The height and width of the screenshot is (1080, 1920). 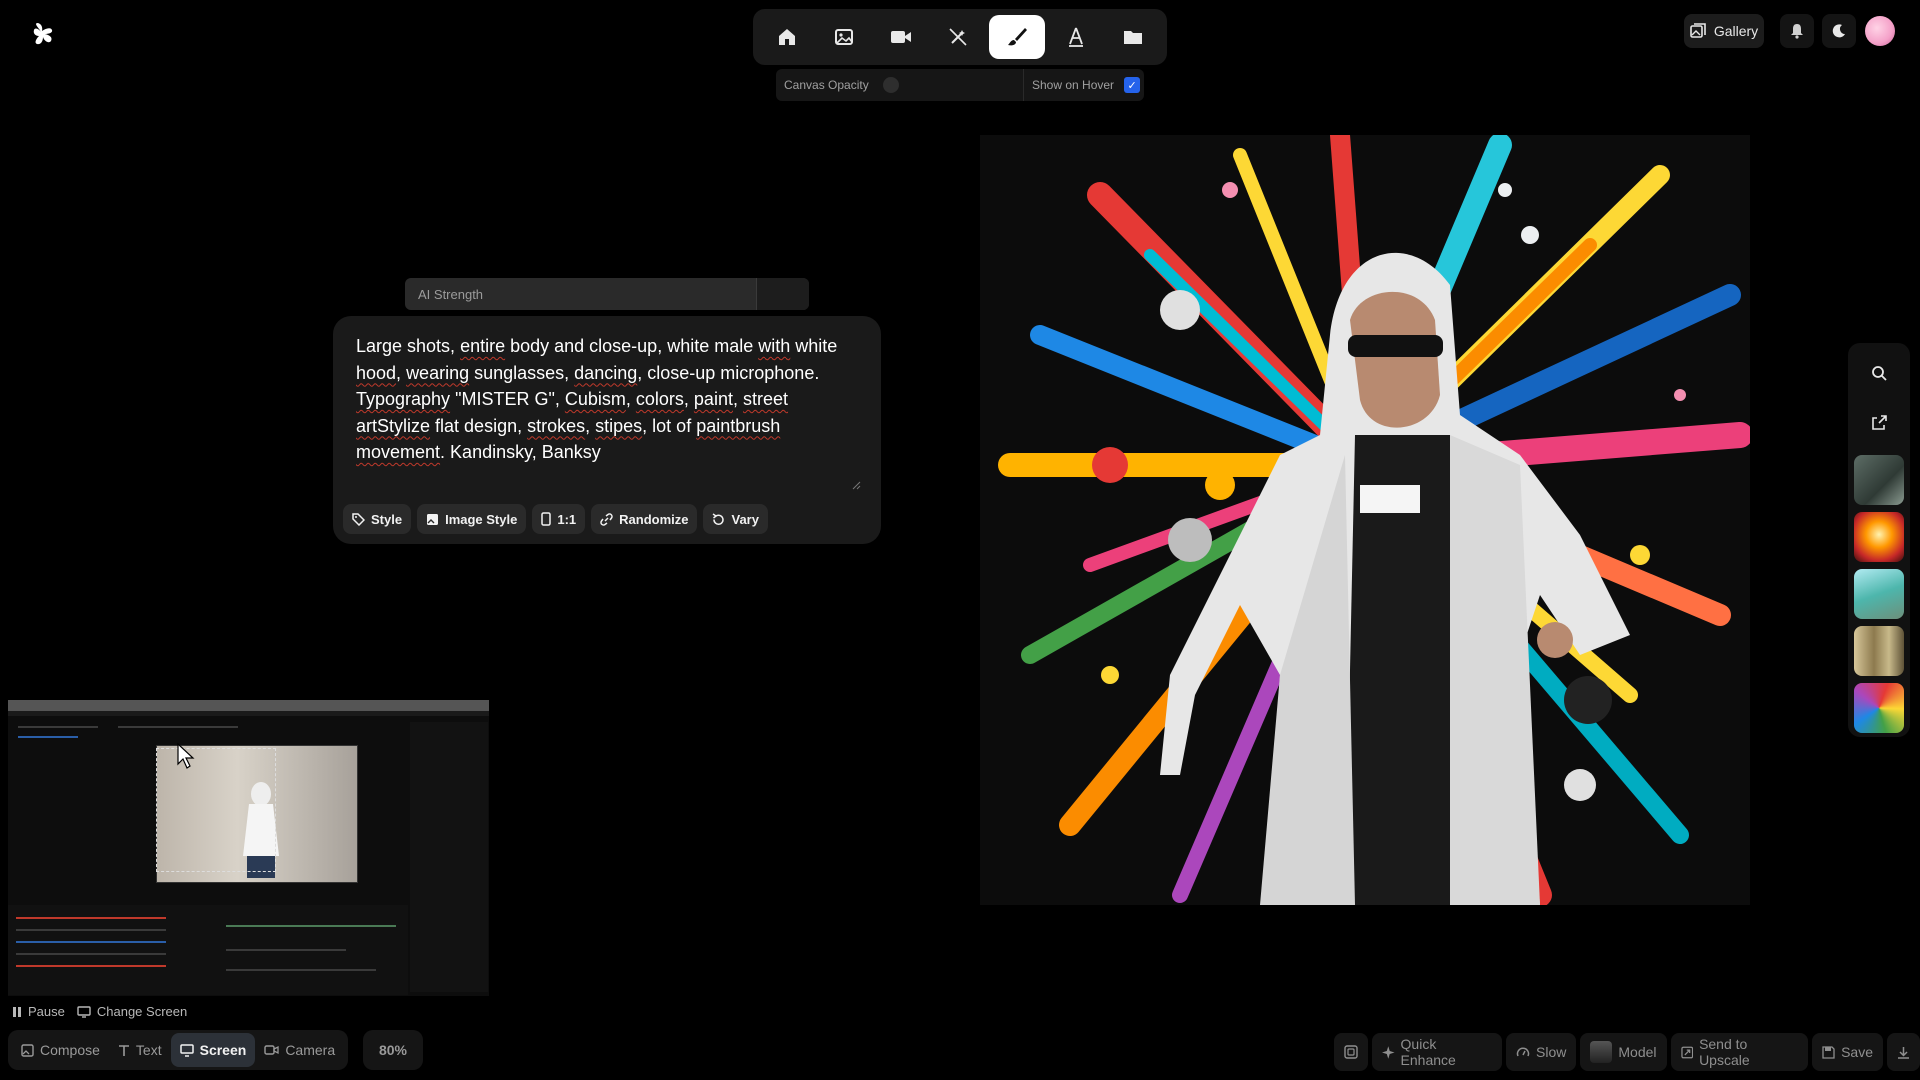 What do you see at coordinates (27, 1050) in the screenshot?
I see `compose-icon` at bounding box center [27, 1050].